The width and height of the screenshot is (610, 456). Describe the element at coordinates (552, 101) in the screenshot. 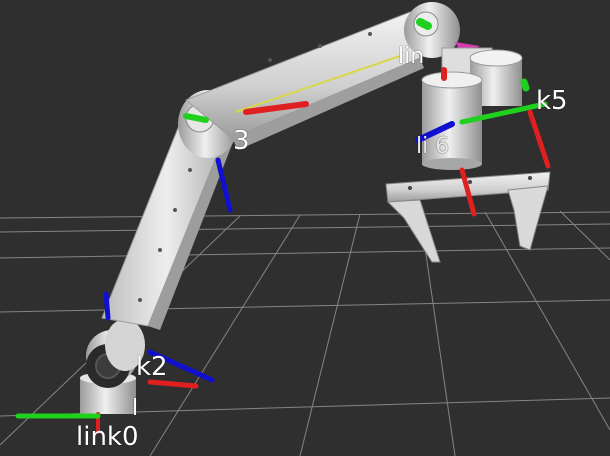

I see `label-link5: k5` at that location.